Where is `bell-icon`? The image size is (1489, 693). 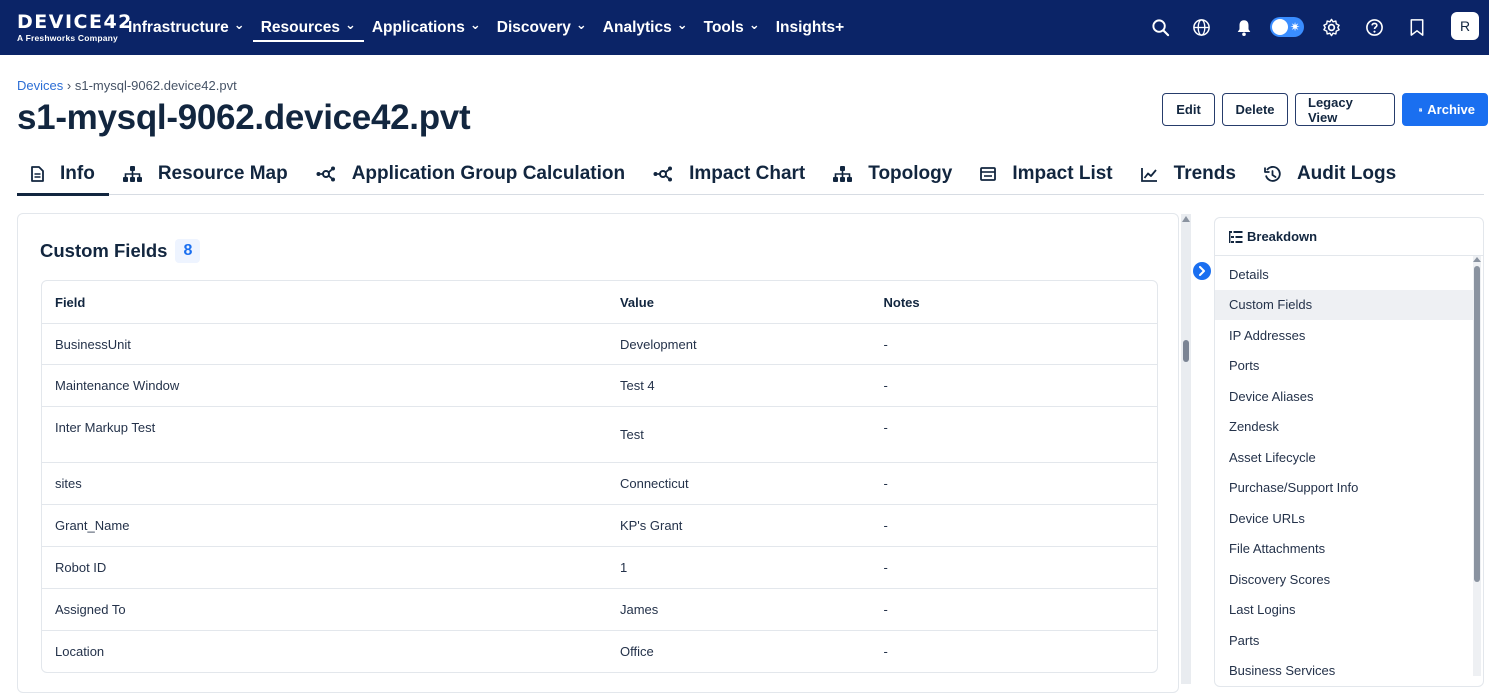
bell-icon is located at coordinates (1244, 27).